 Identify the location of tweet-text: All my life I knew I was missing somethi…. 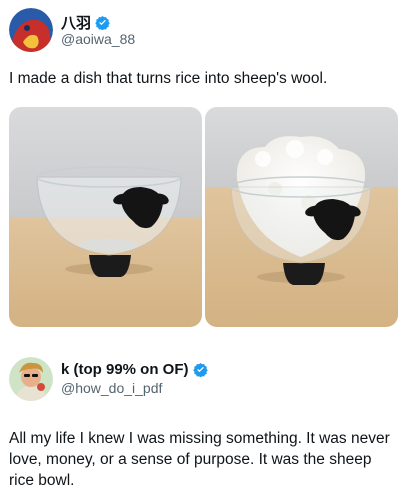
(199, 459).